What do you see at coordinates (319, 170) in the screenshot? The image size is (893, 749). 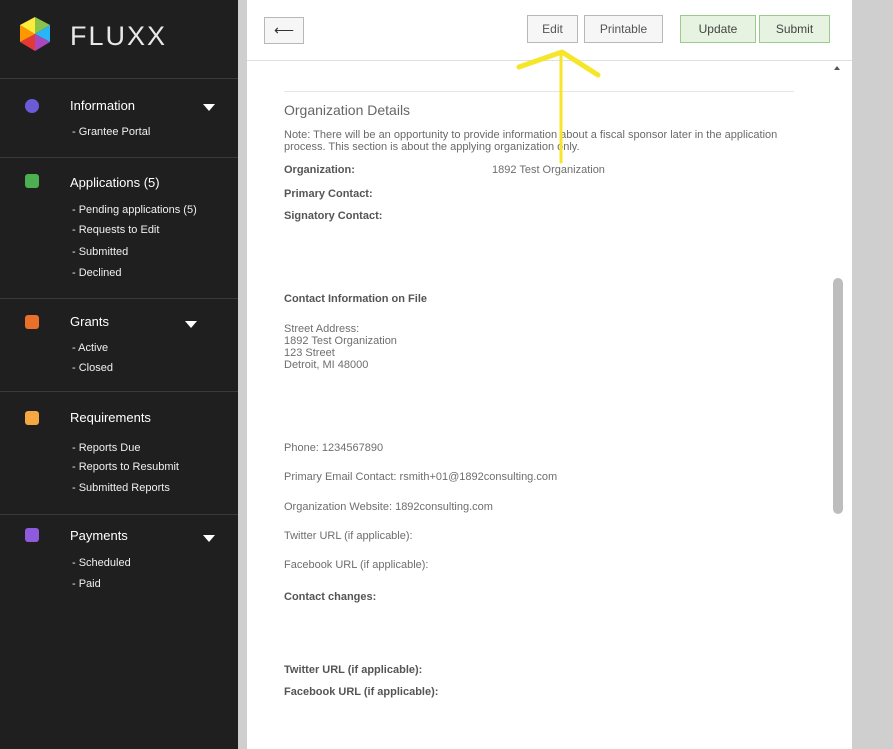 I see `organization-label: Organization:` at bounding box center [319, 170].